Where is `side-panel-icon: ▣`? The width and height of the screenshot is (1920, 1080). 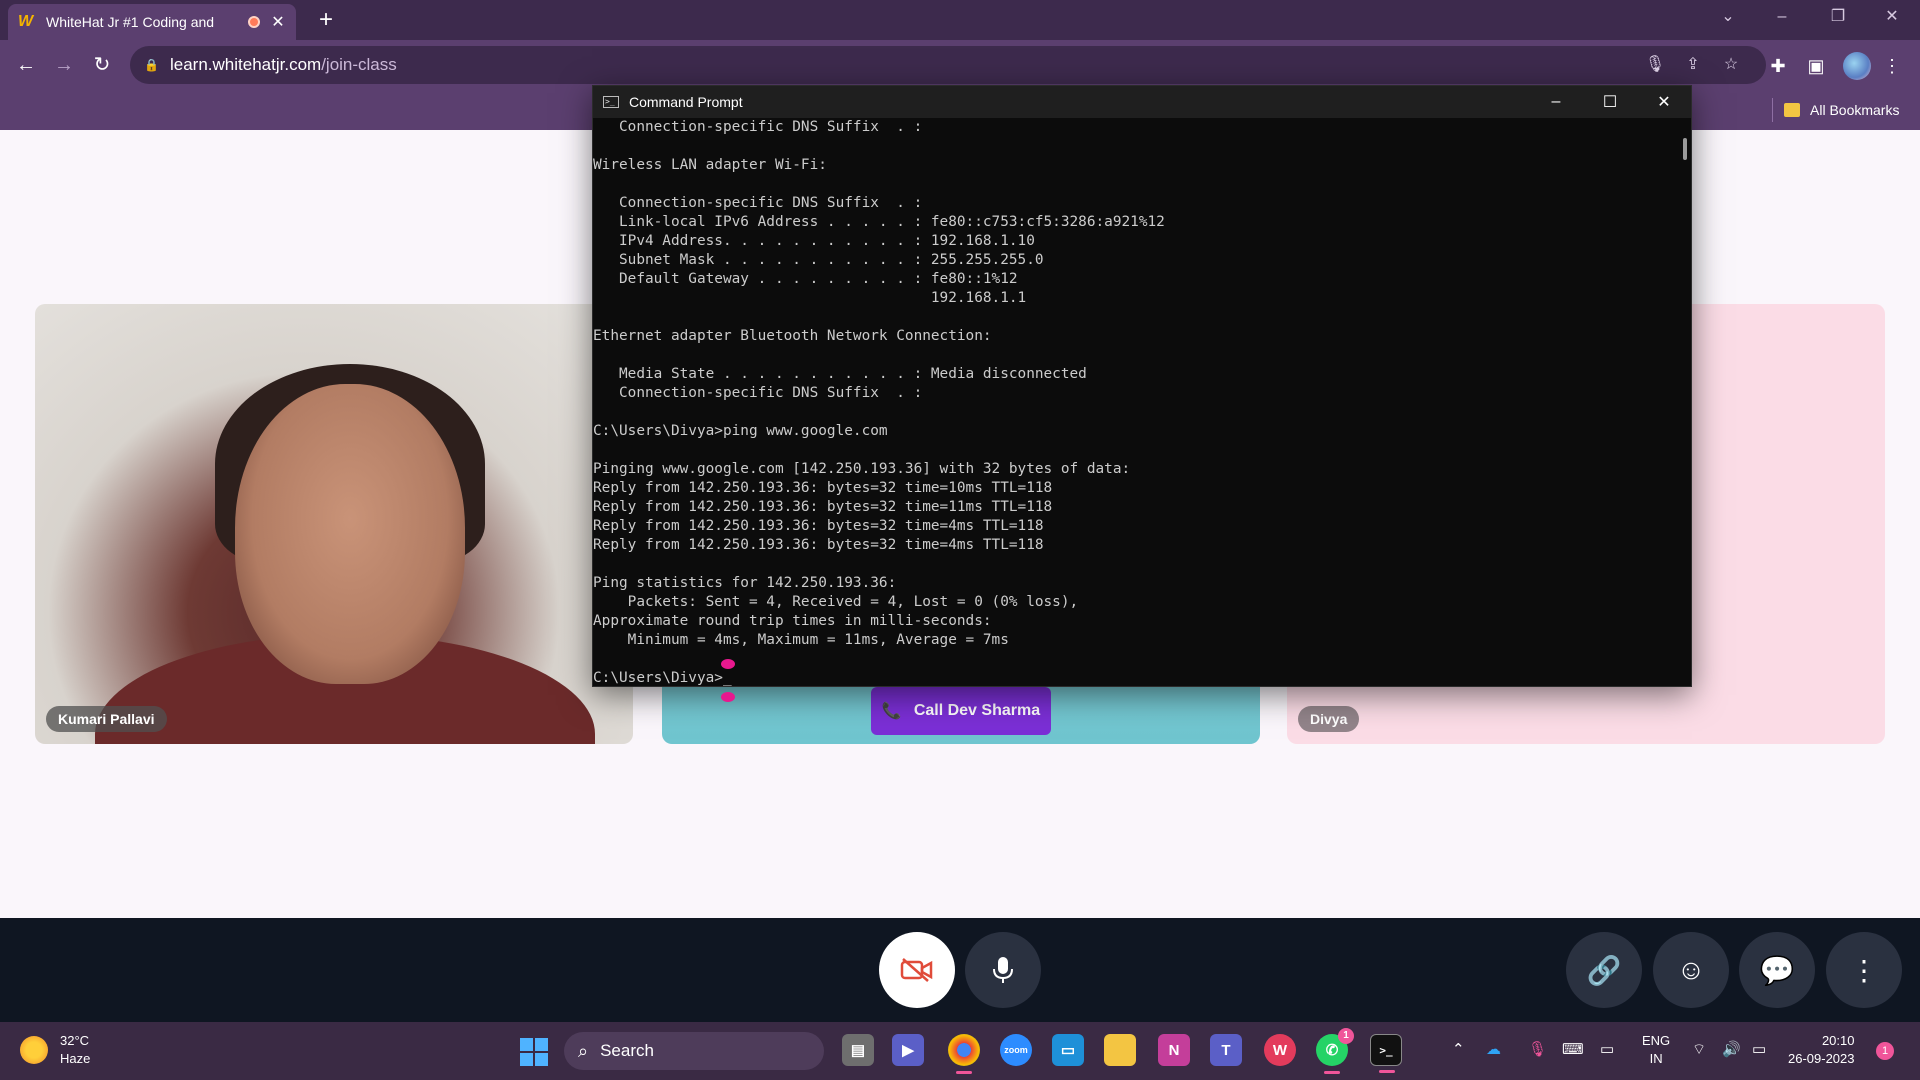 side-panel-icon: ▣ is located at coordinates (1816, 66).